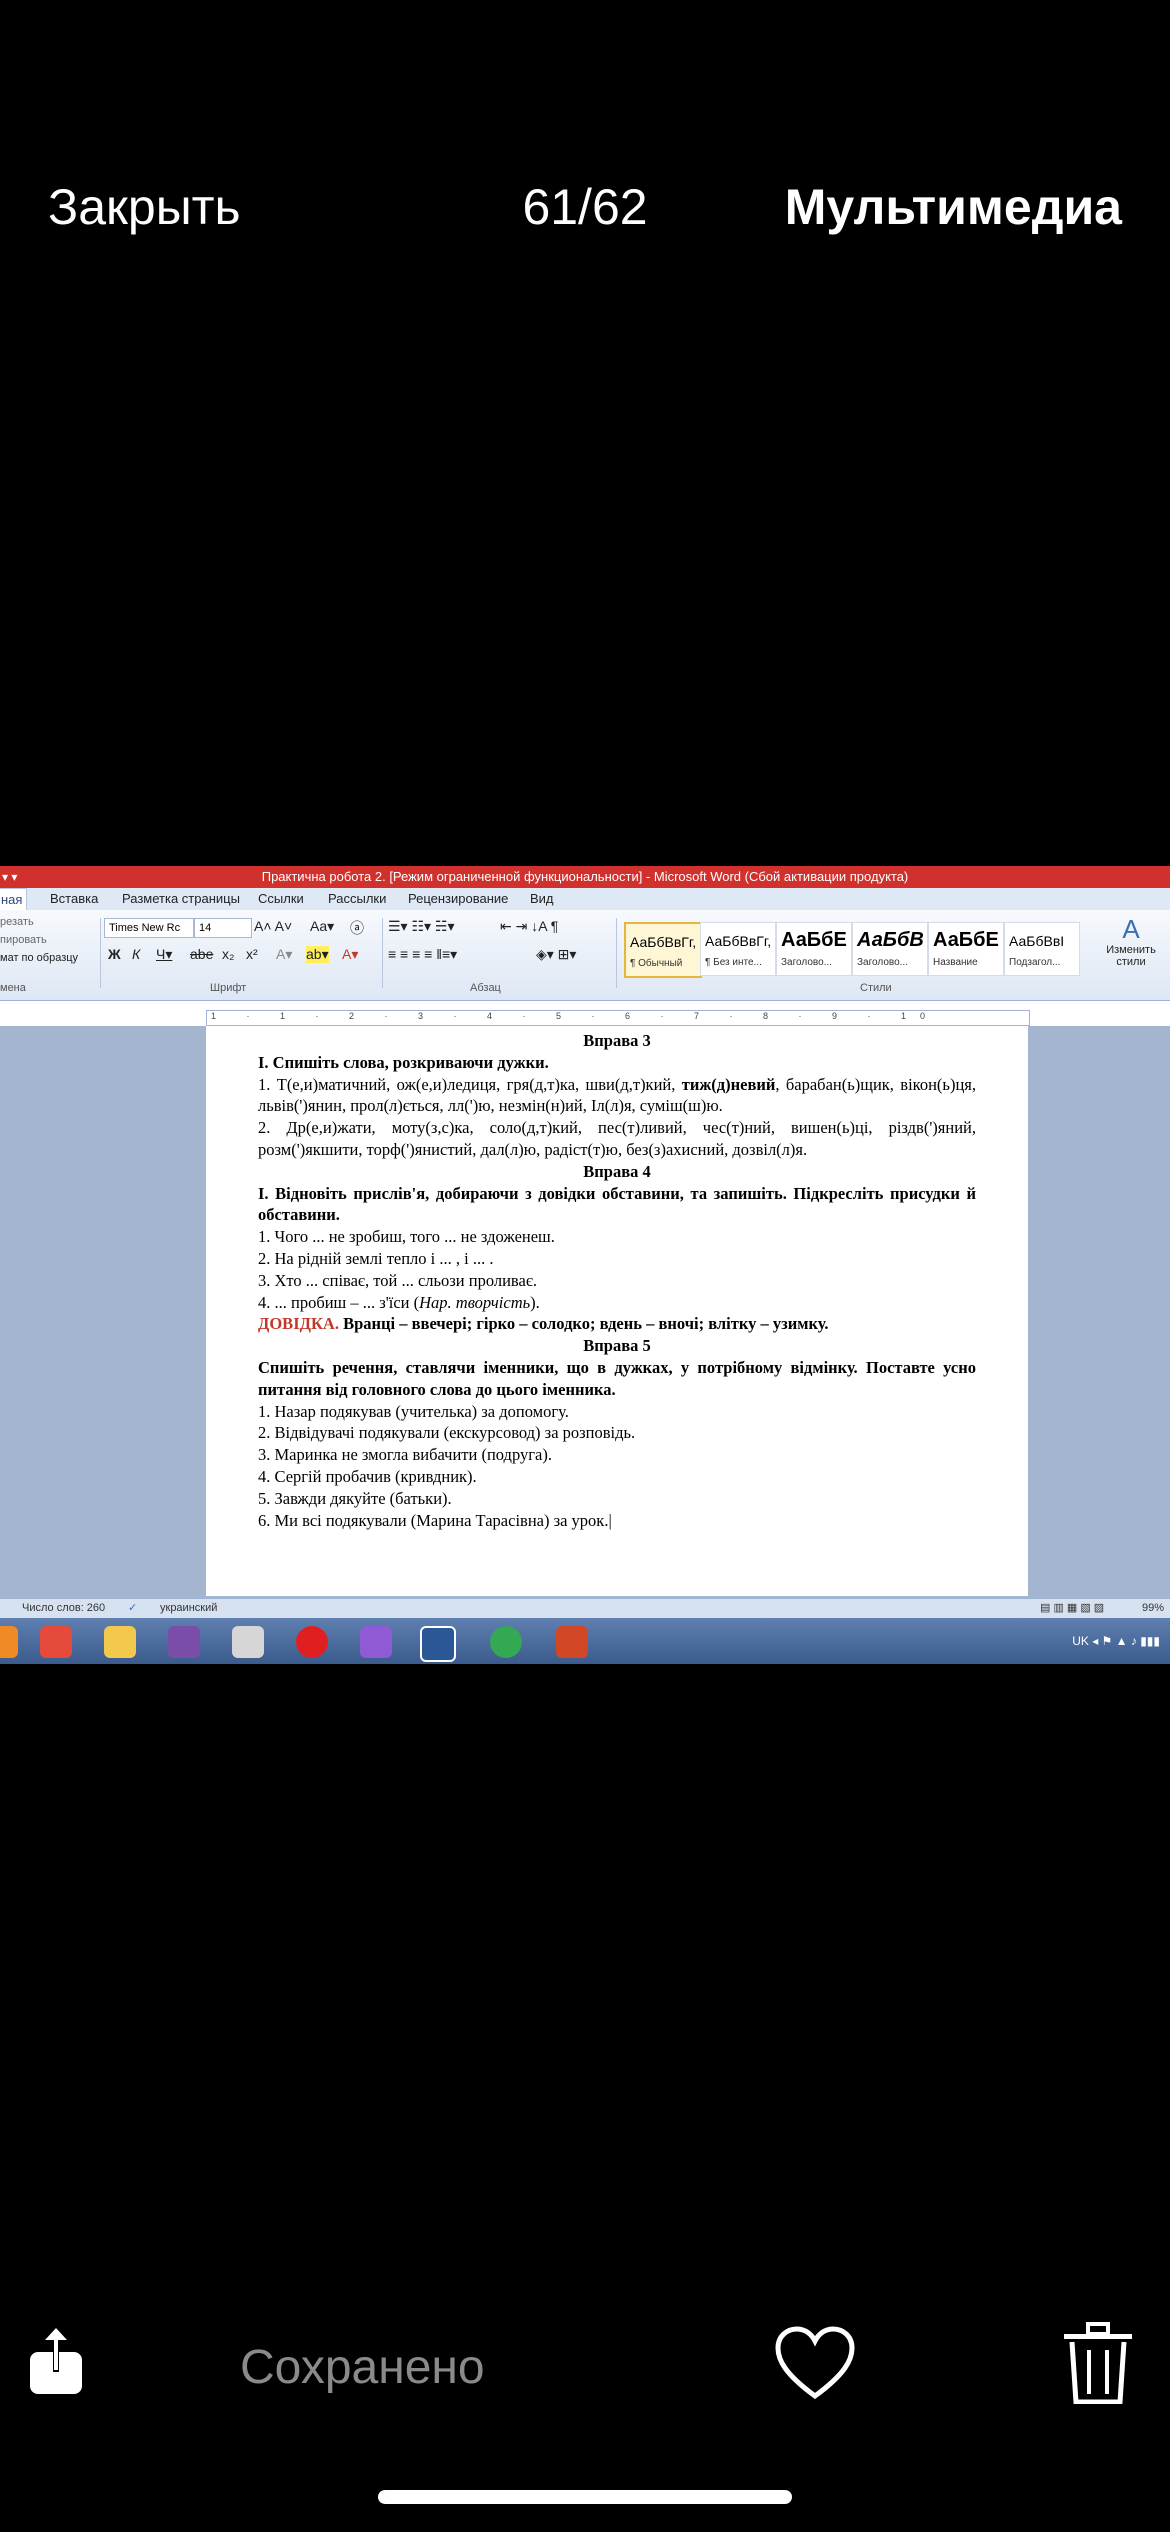 Image resolution: width=1170 pixels, height=2532 pixels. Describe the element at coordinates (458, 898) in the screenshot. I see `tab-review: Рецензирование` at that location.